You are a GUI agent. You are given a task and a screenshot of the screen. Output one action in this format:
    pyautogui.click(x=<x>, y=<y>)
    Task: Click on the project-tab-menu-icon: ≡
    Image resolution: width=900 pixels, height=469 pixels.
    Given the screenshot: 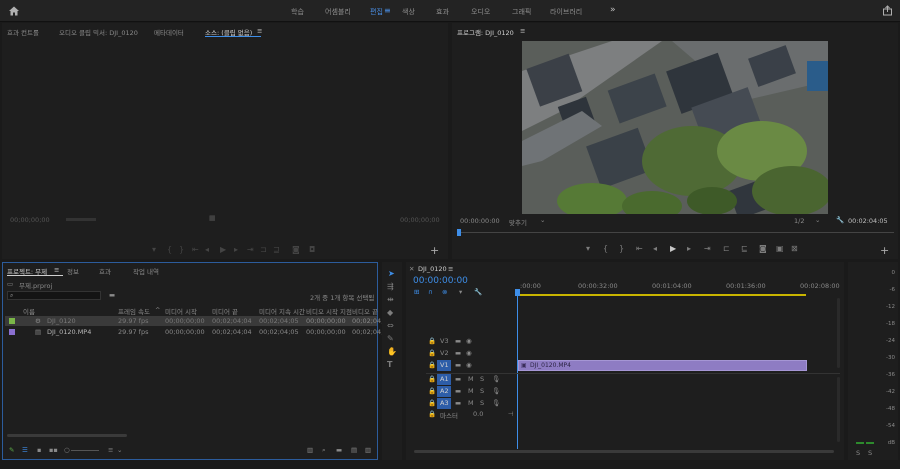 What is the action you would take?
    pyautogui.click(x=56, y=270)
    